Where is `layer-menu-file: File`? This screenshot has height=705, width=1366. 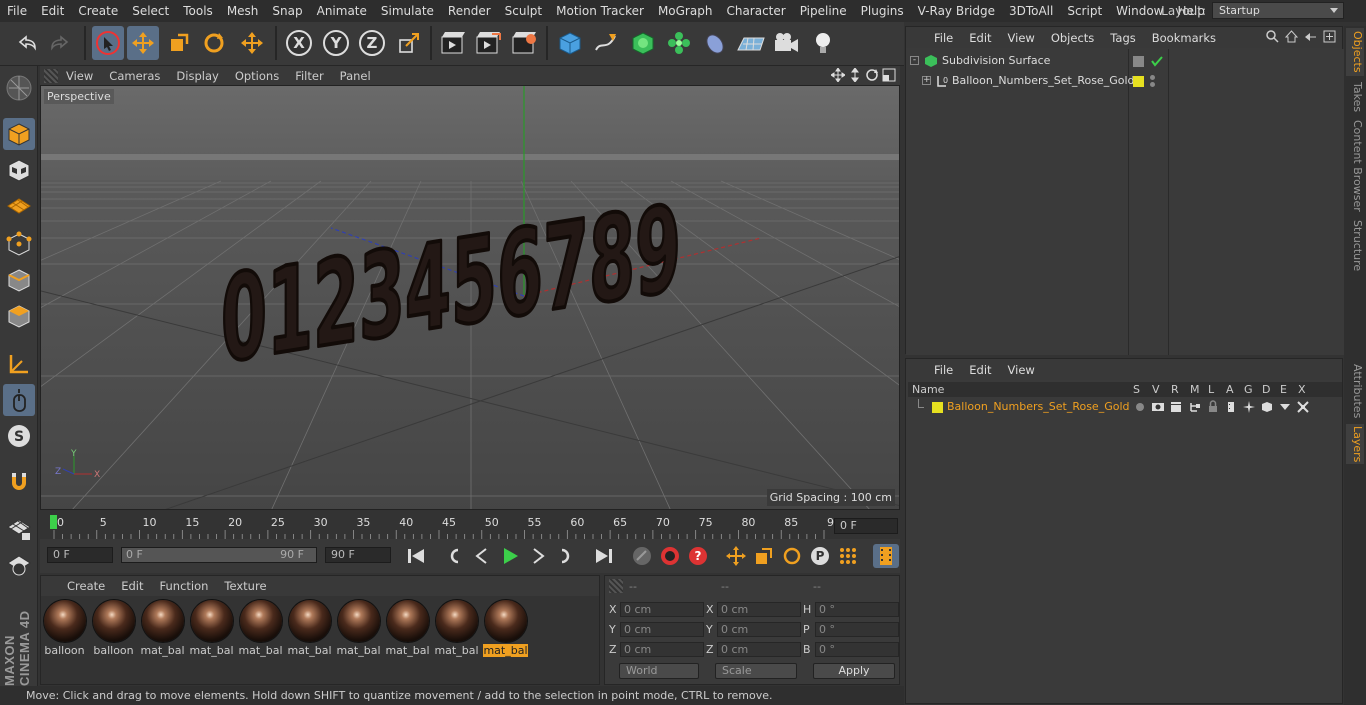
layer-menu-file: File is located at coordinates (943, 370).